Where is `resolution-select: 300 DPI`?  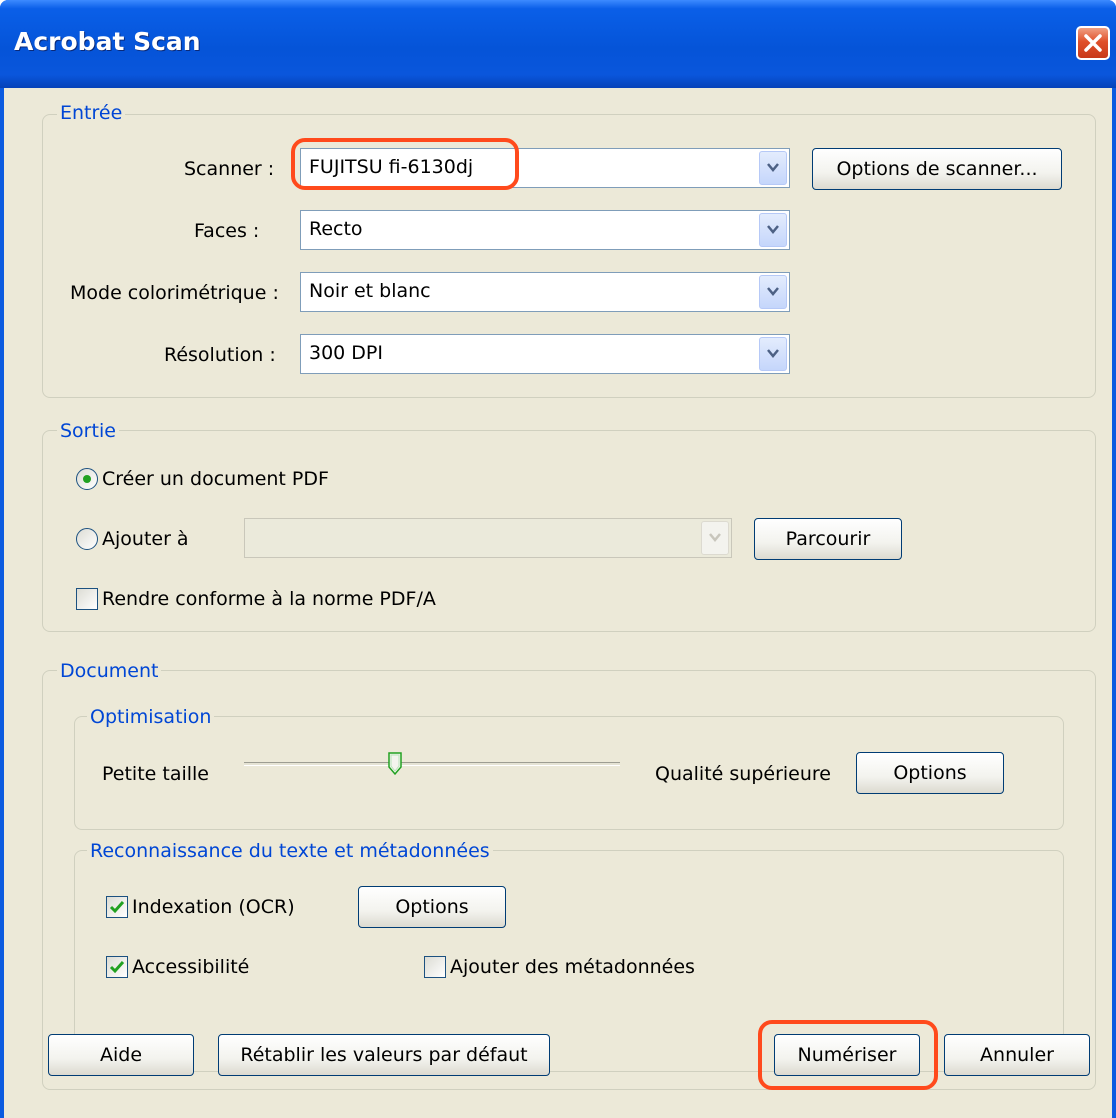 resolution-select: 300 DPI is located at coordinates (545, 354).